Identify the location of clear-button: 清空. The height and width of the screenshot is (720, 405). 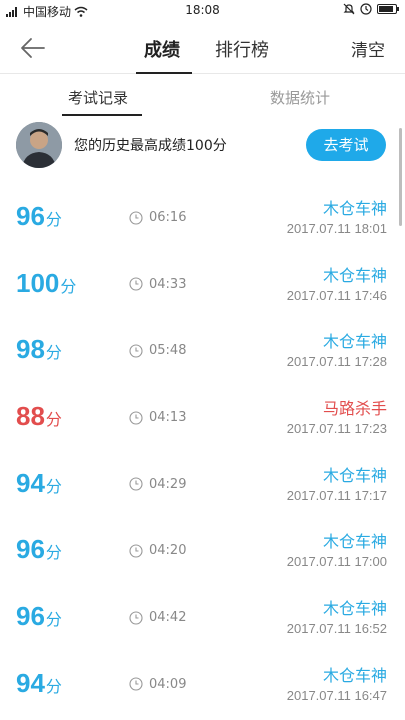
(368, 48).